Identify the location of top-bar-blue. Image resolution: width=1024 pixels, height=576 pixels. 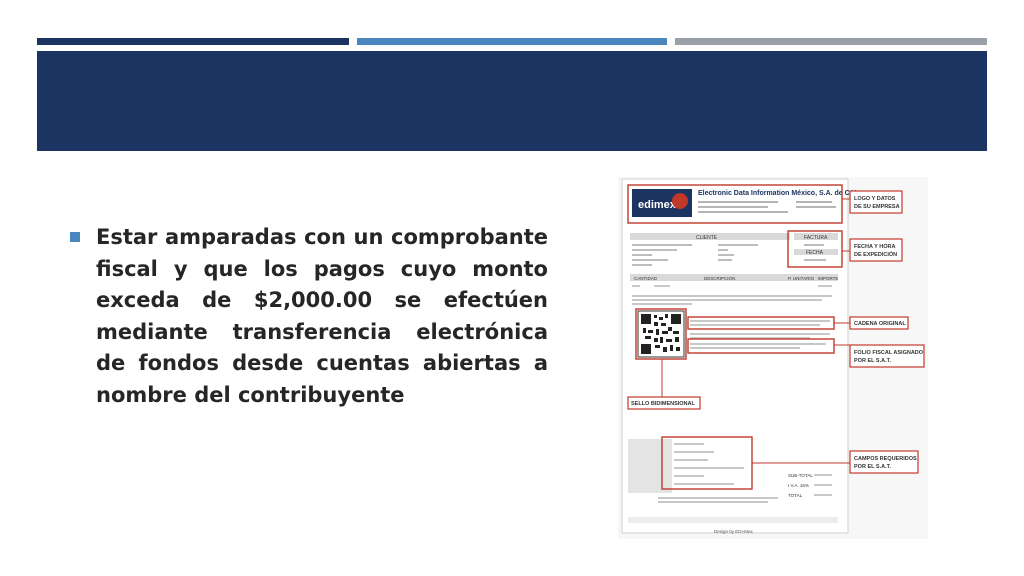
(512, 41).